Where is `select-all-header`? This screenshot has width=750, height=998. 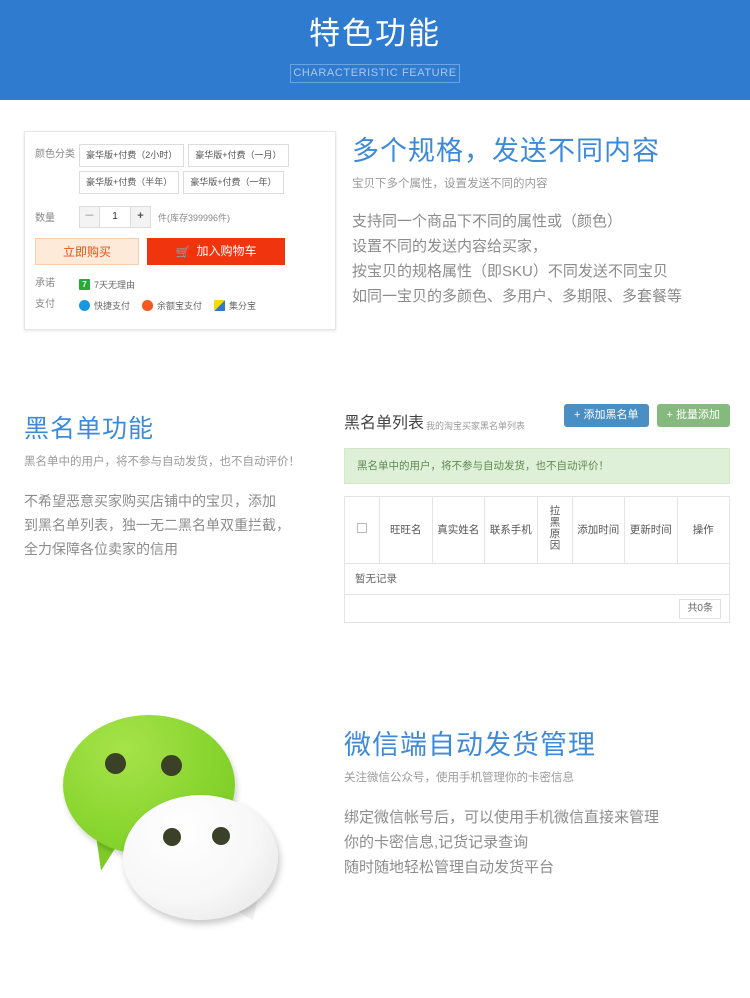 select-all-header is located at coordinates (362, 530).